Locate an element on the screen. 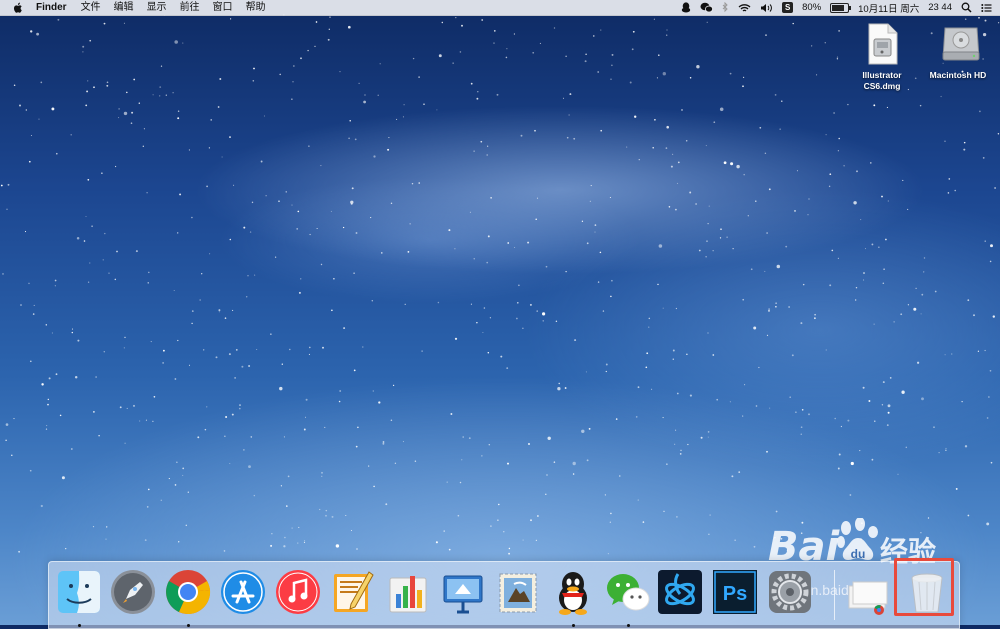 The image size is (1000, 629). desktop-icon-macintosh-hd: Macintosh HD is located at coordinates (958, 51).